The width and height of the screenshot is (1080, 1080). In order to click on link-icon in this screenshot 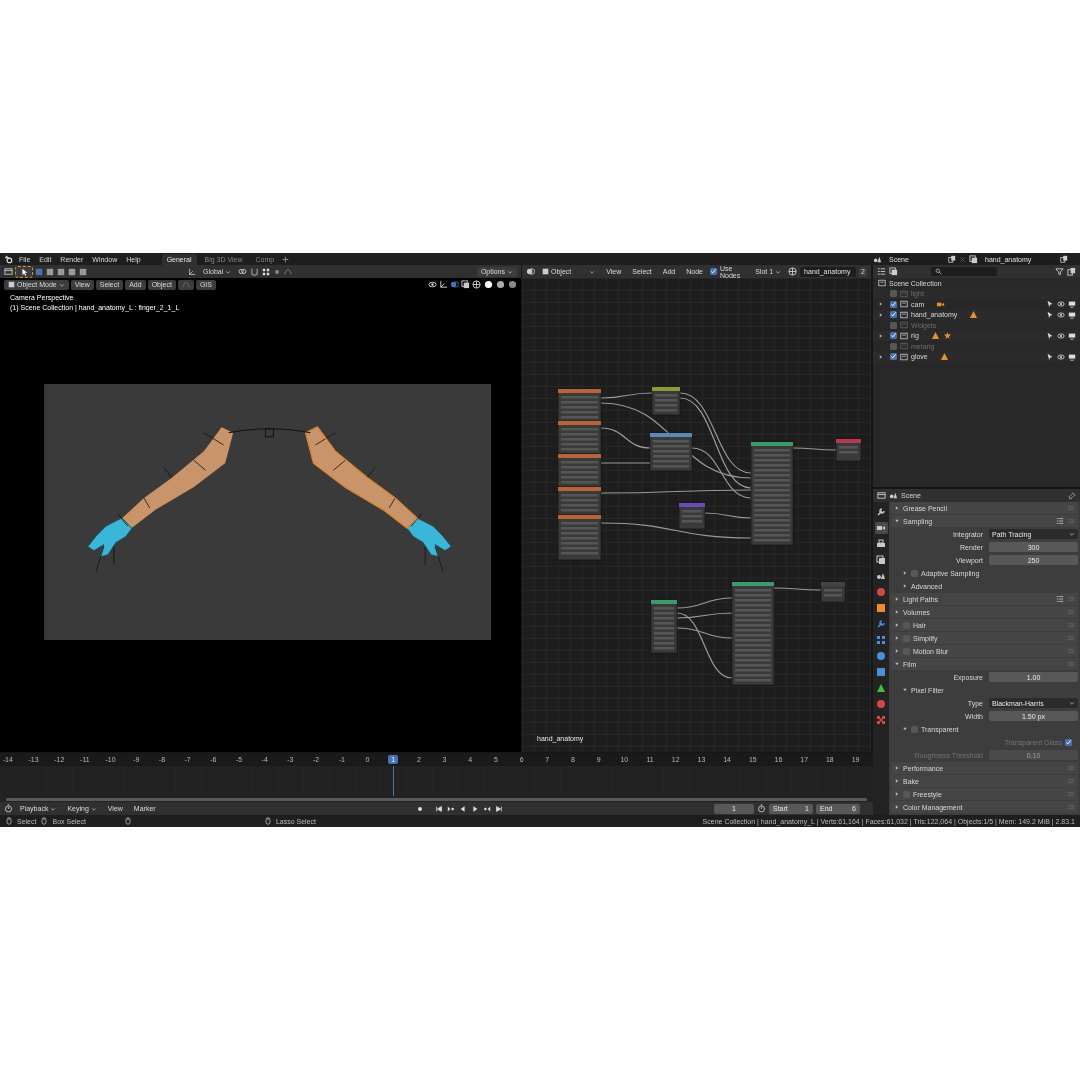, I will do `click(243, 271)`.